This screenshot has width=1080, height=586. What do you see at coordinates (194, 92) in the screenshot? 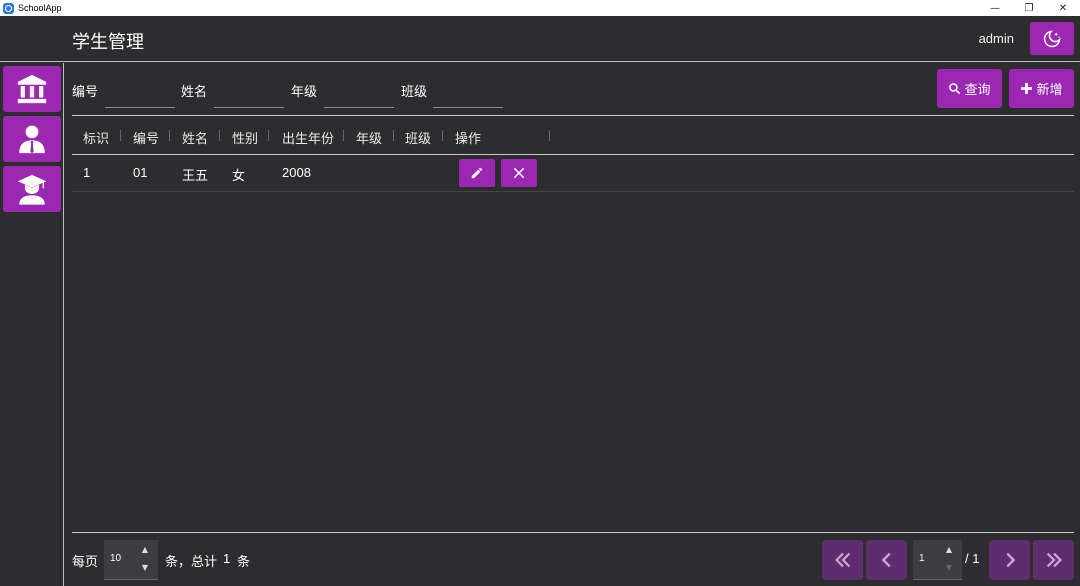
I see `name-label: 姓名` at bounding box center [194, 92].